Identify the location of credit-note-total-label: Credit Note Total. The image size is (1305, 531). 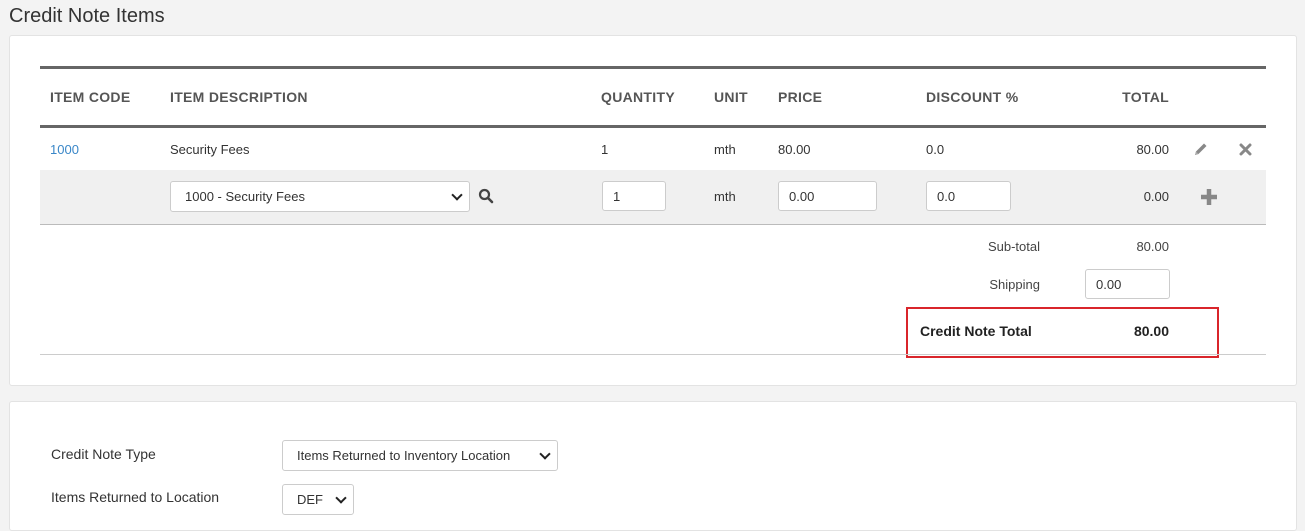
(976, 331).